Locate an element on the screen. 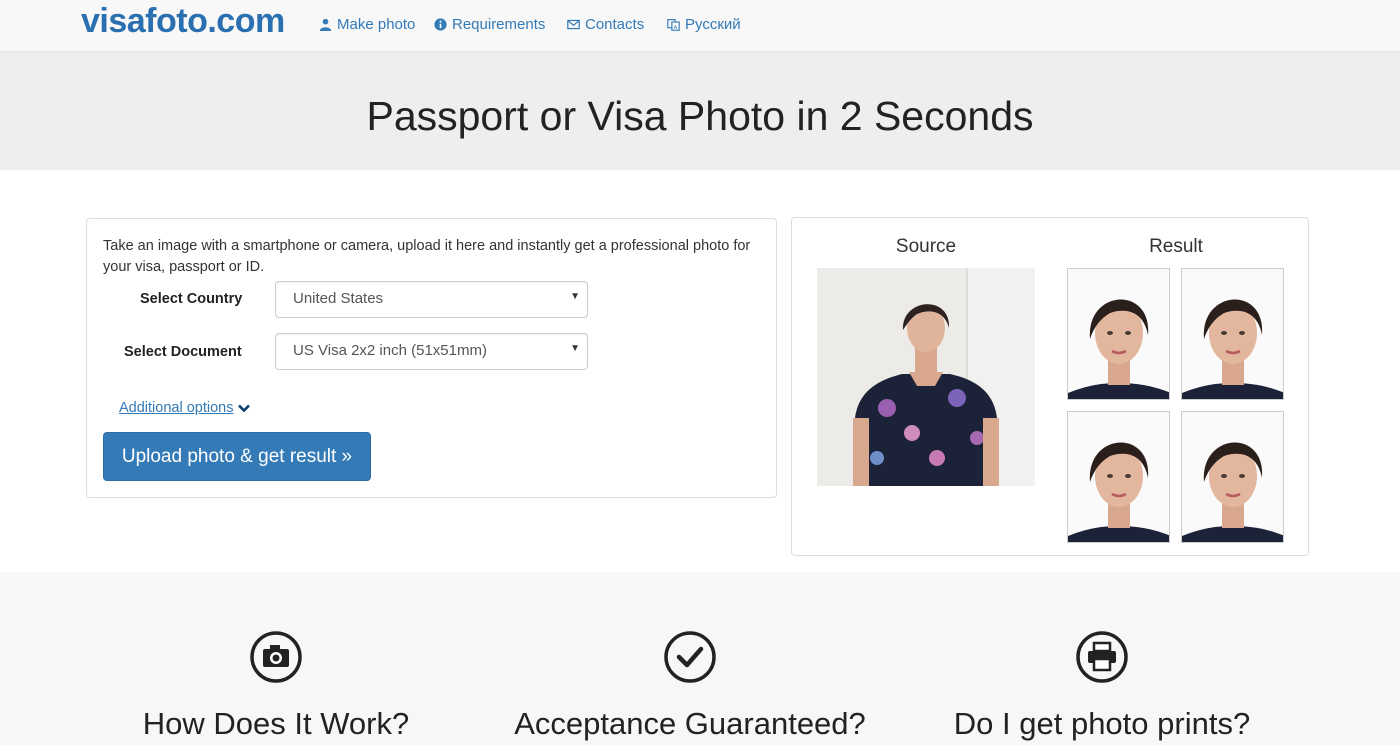 The image size is (1400, 745). country-label: Select Country is located at coordinates (191, 299).